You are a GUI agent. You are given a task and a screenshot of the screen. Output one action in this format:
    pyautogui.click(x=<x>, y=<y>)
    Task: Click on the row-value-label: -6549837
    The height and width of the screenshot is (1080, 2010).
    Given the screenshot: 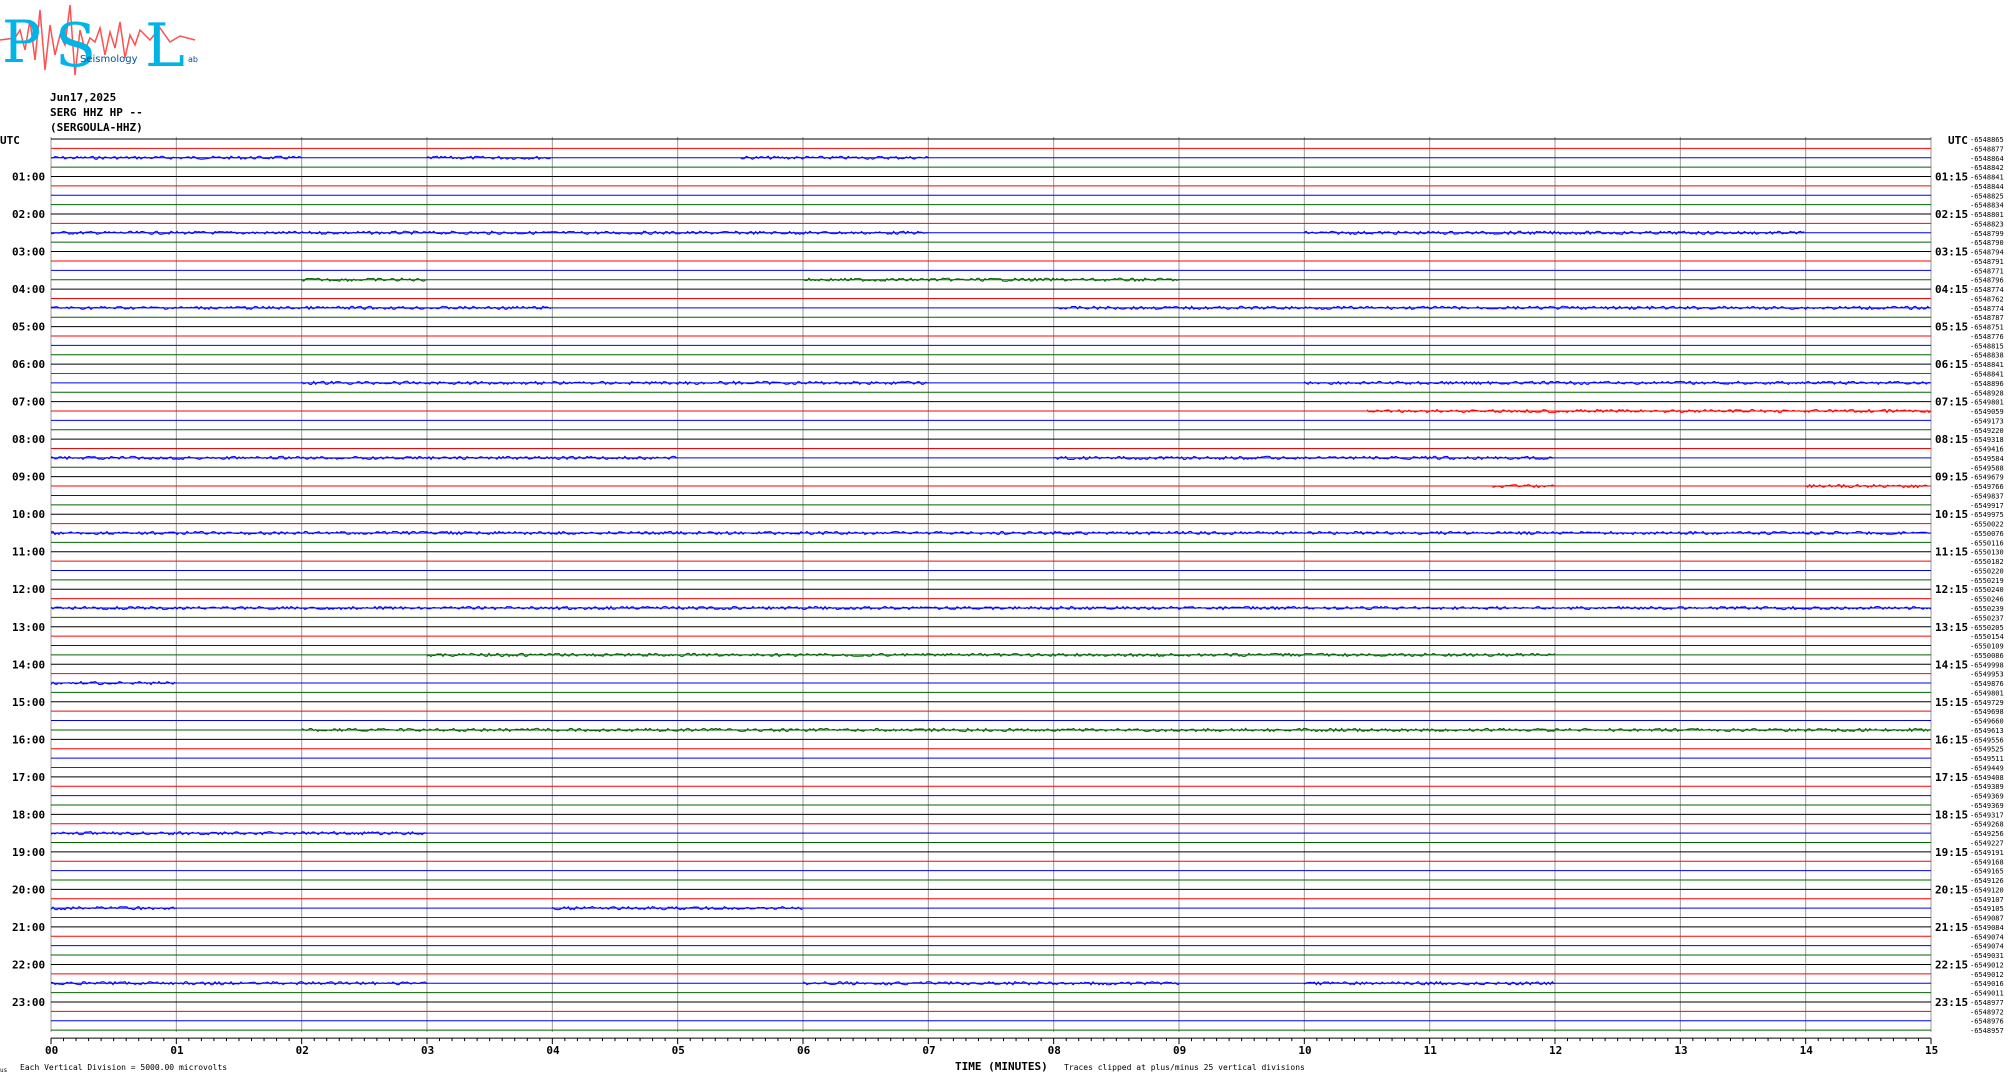 What is the action you would take?
    pyautogui.click(x=1987, y=496)
    